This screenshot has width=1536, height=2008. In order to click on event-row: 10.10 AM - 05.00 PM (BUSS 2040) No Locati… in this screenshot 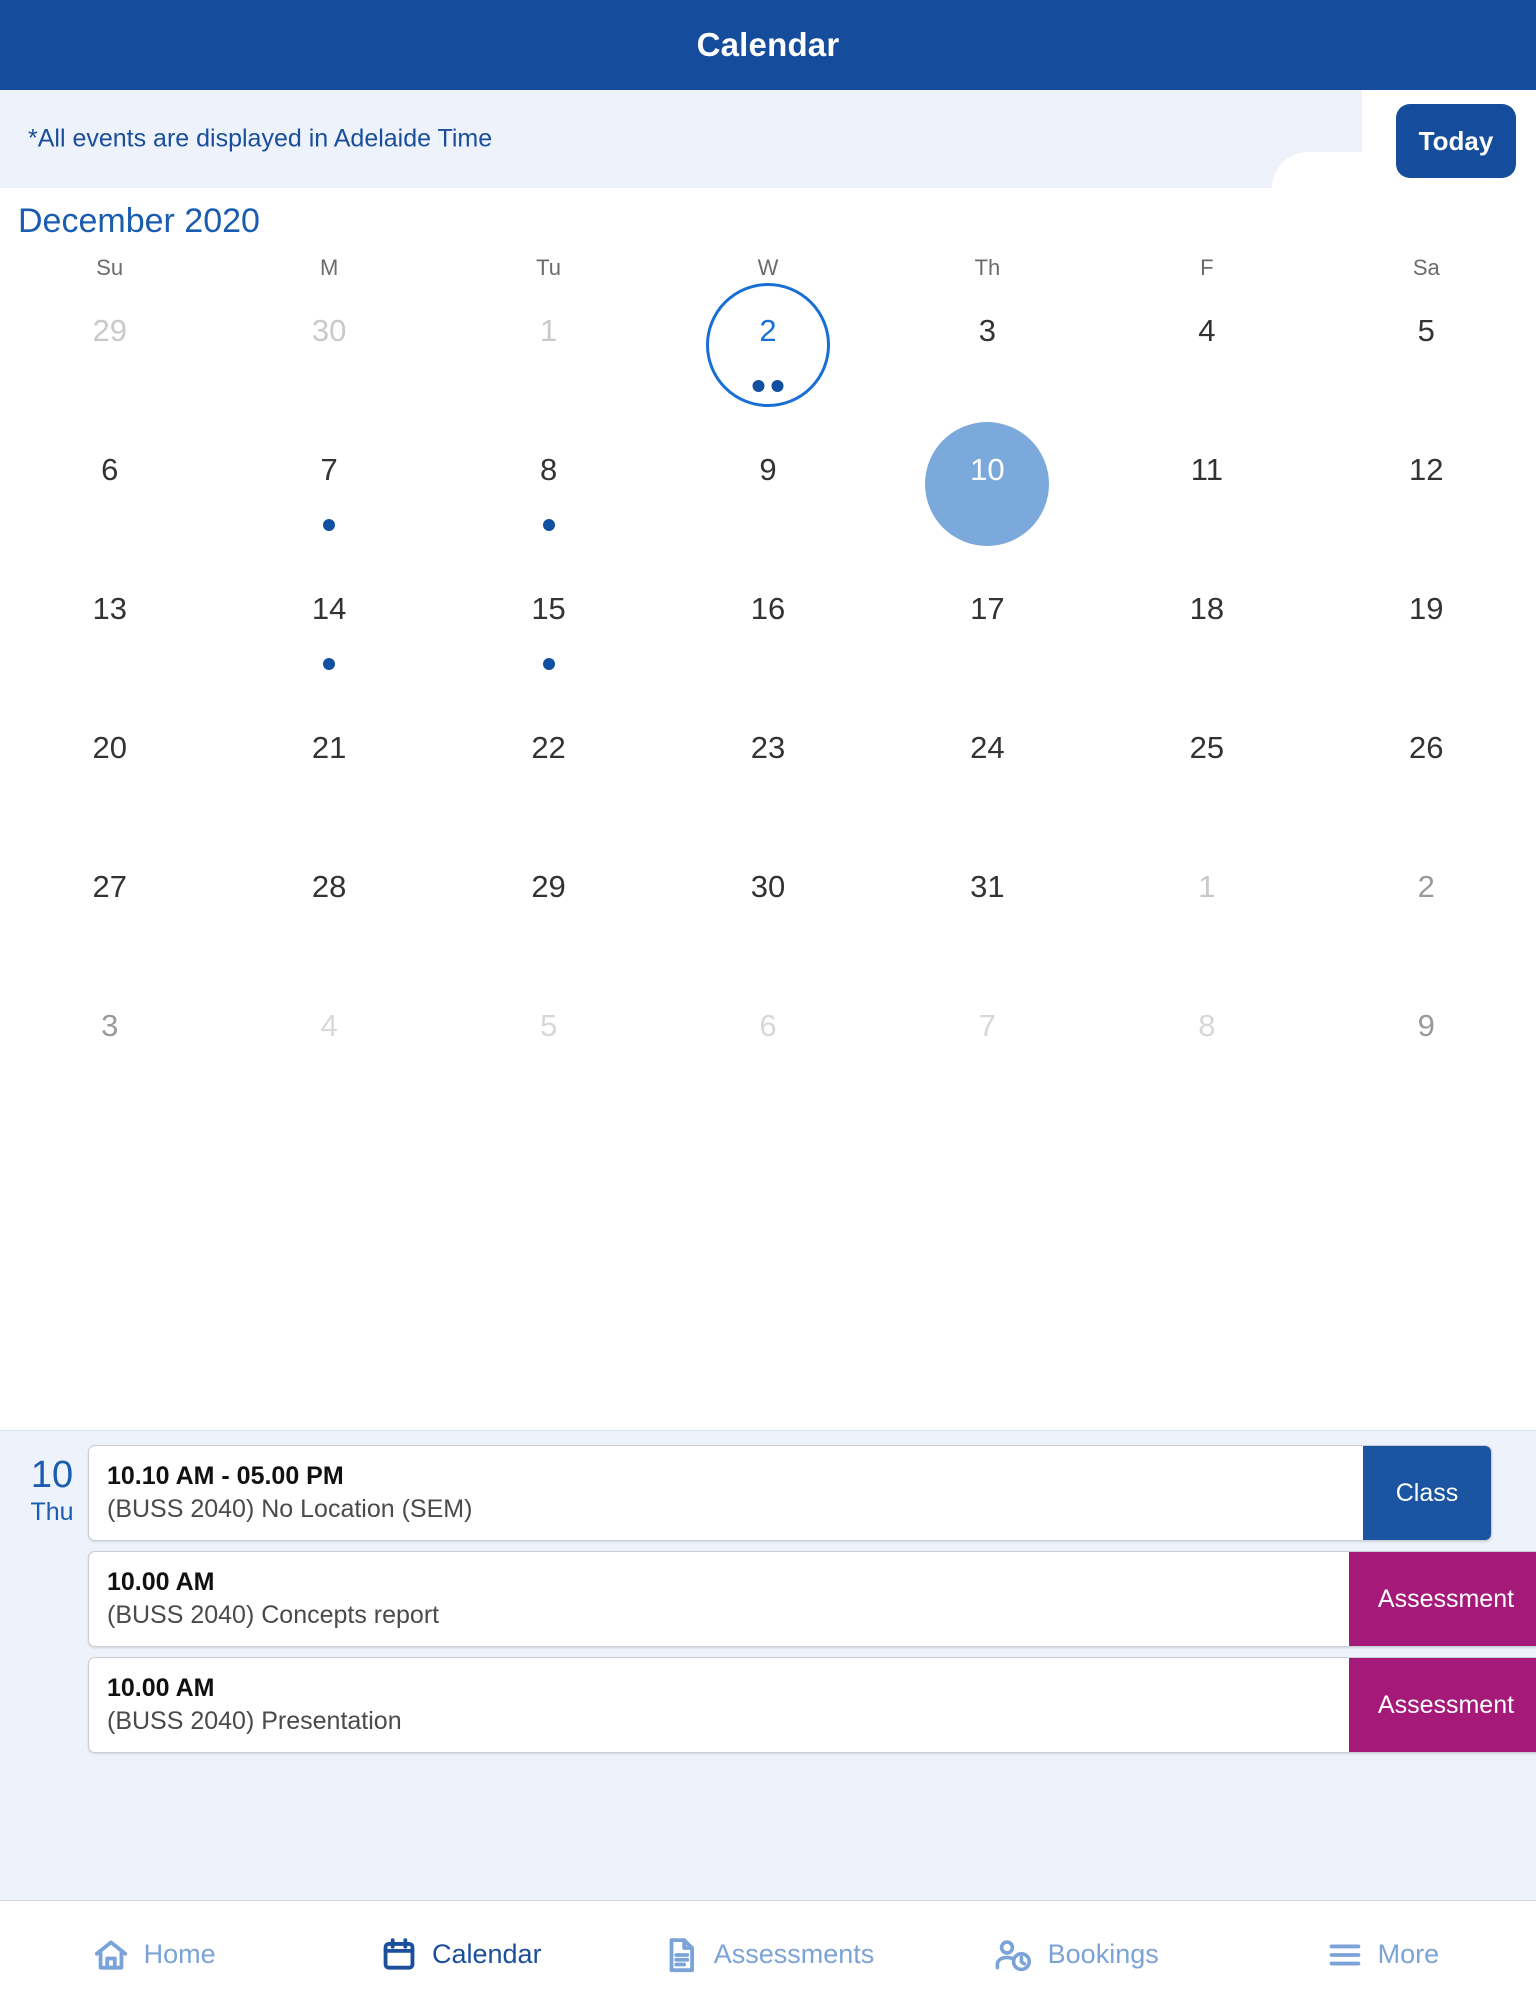, I will do `click(790, 1493)`.